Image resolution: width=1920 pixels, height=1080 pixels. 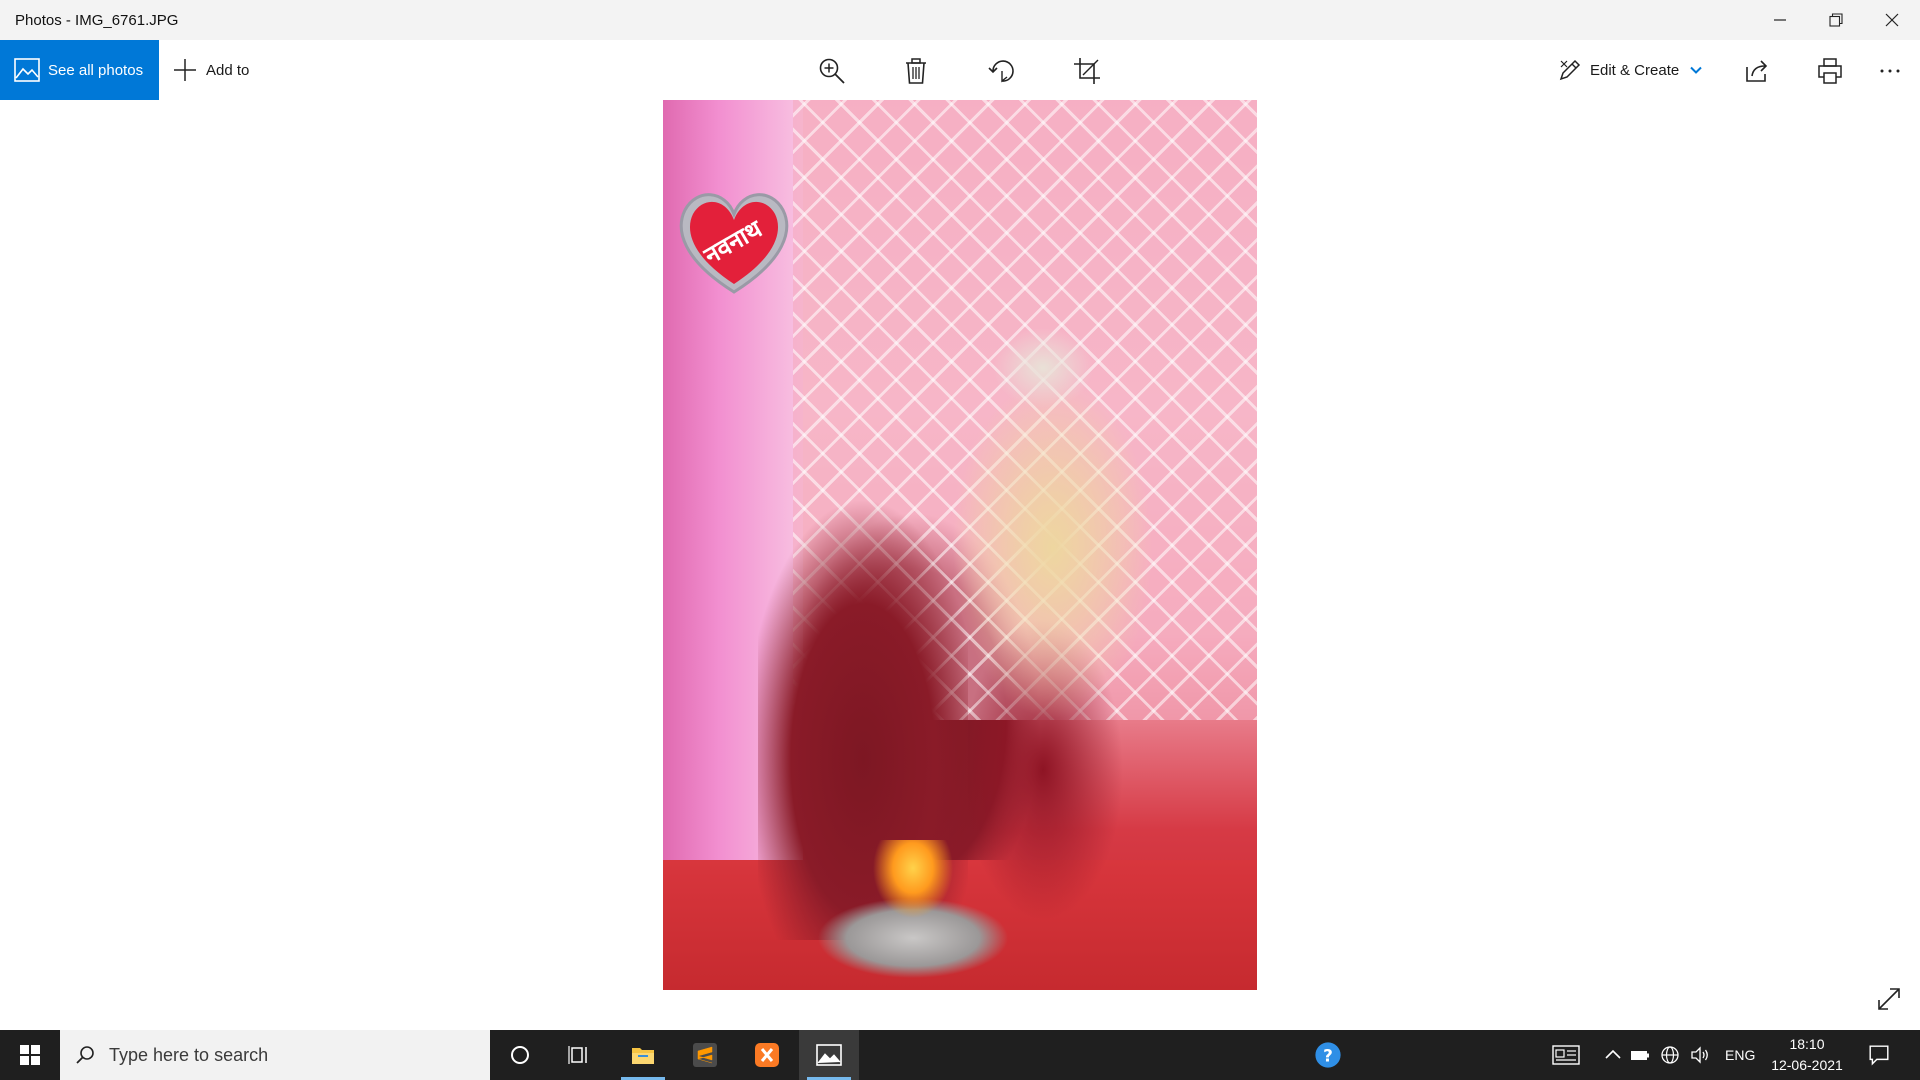 I want to click on network-button, so click(x=1670, y=1055).